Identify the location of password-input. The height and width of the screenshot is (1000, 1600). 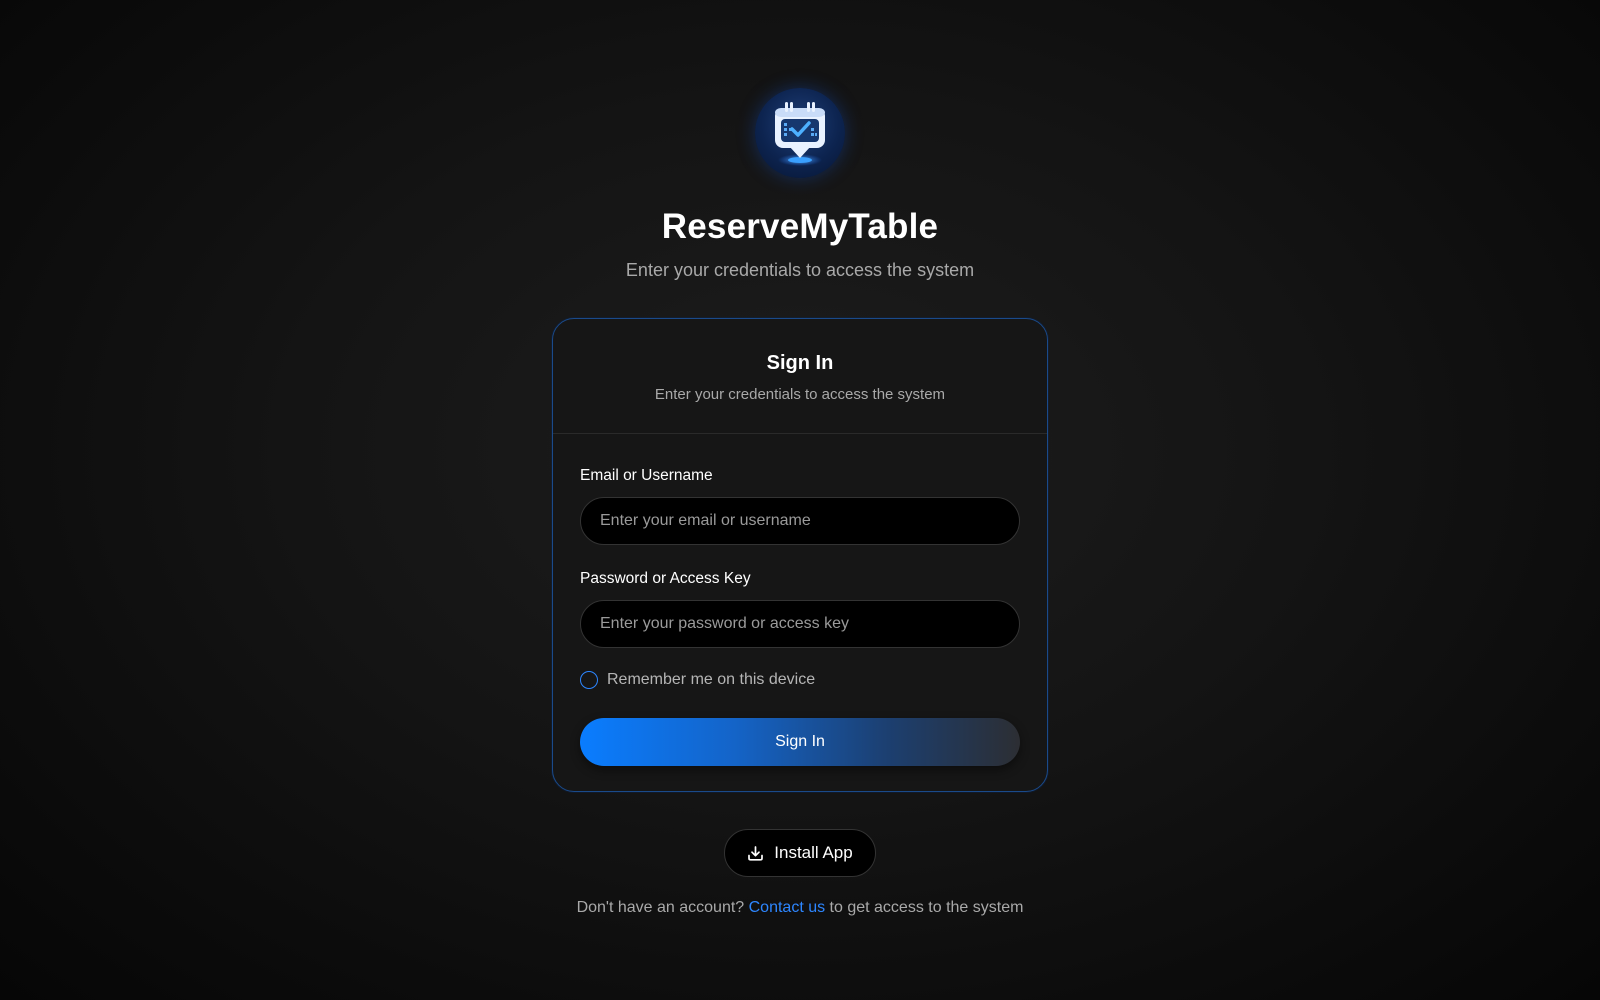
(800, 624).